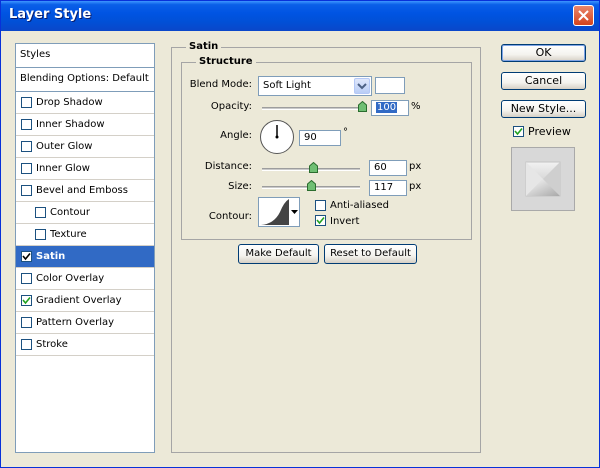 The width and height of the screenshot is (600, 468). I want to click on inner-shadow-checkbox, so click(26, 124).